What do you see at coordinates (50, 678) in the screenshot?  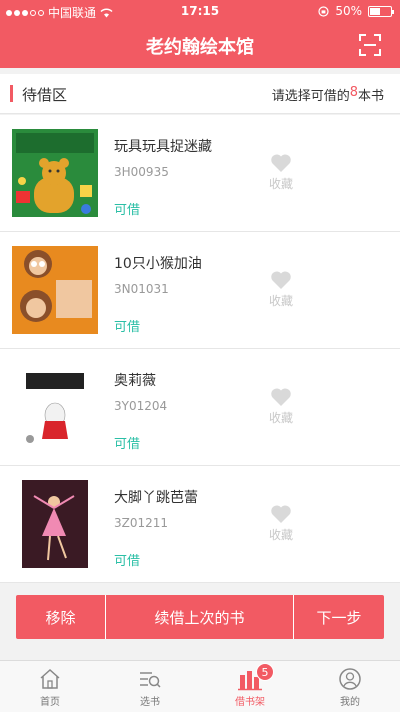 I see `home-icon` at bounding box center [50, 678].